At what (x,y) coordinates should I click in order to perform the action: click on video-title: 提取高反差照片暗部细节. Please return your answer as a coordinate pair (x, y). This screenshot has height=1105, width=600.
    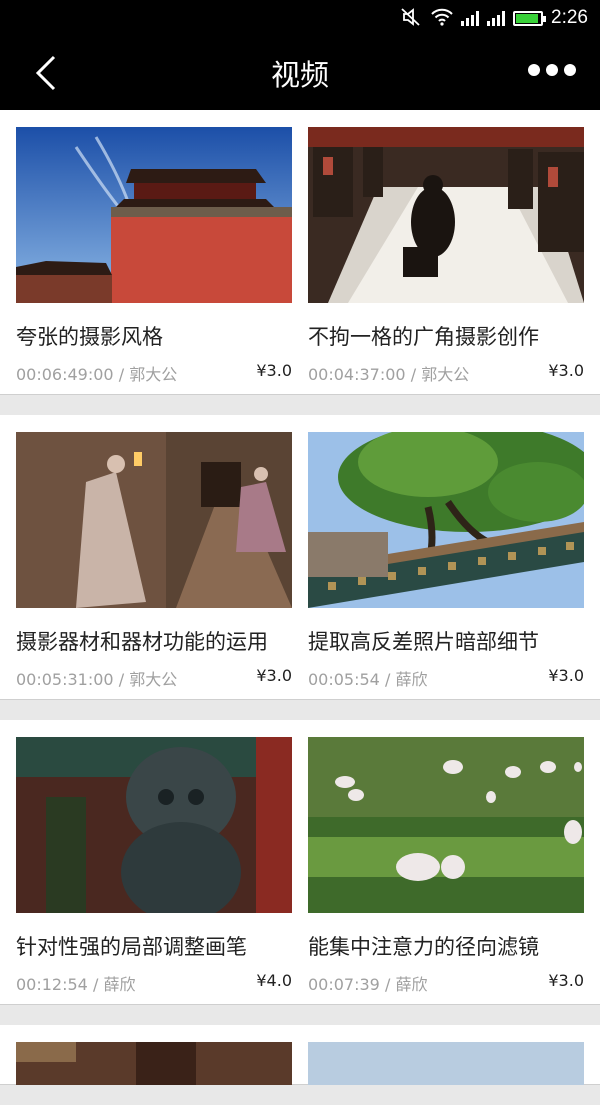
    Looking at the image, I should click on (446, 641).